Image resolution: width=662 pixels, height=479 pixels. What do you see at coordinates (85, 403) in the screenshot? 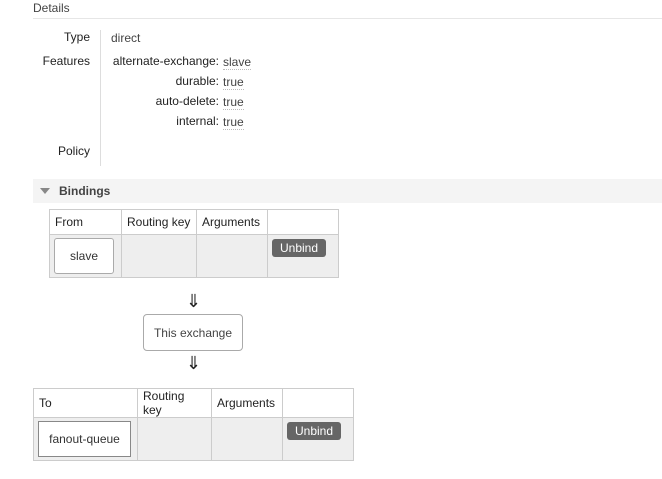
I see `column-header-to: To` at bounding box center [85, 403].